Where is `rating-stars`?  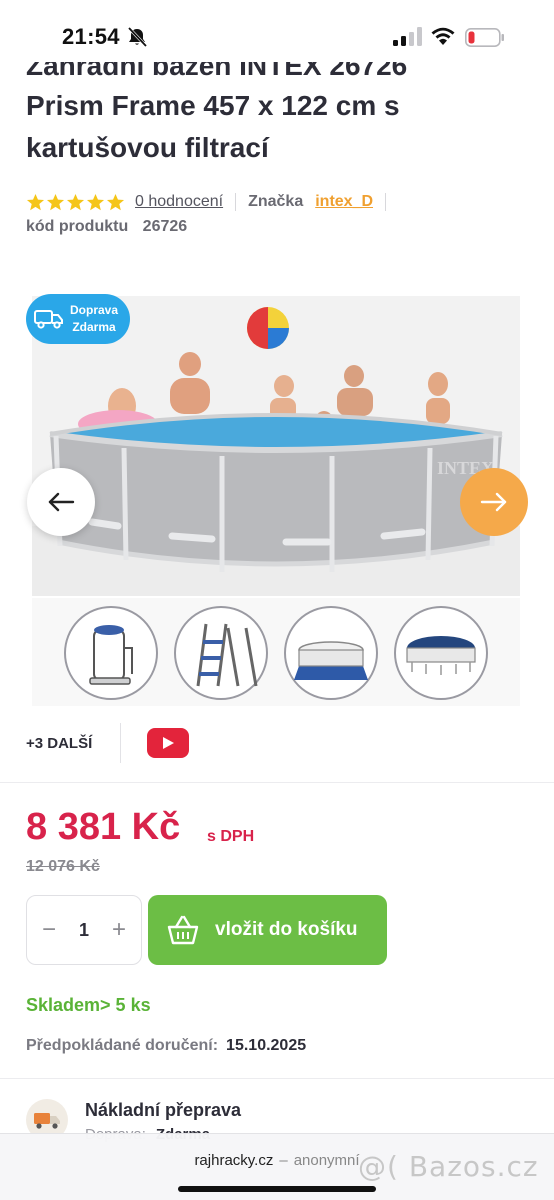
rating-stars is located at coordinates (75, 202).